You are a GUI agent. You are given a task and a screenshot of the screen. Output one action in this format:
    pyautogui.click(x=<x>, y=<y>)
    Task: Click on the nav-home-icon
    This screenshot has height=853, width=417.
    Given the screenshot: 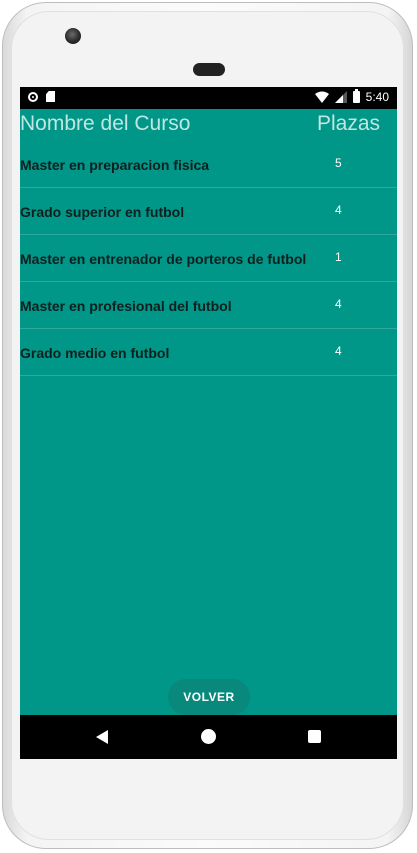 What is the action you would take?
    pyautogui.click(x=208, y=736)
    